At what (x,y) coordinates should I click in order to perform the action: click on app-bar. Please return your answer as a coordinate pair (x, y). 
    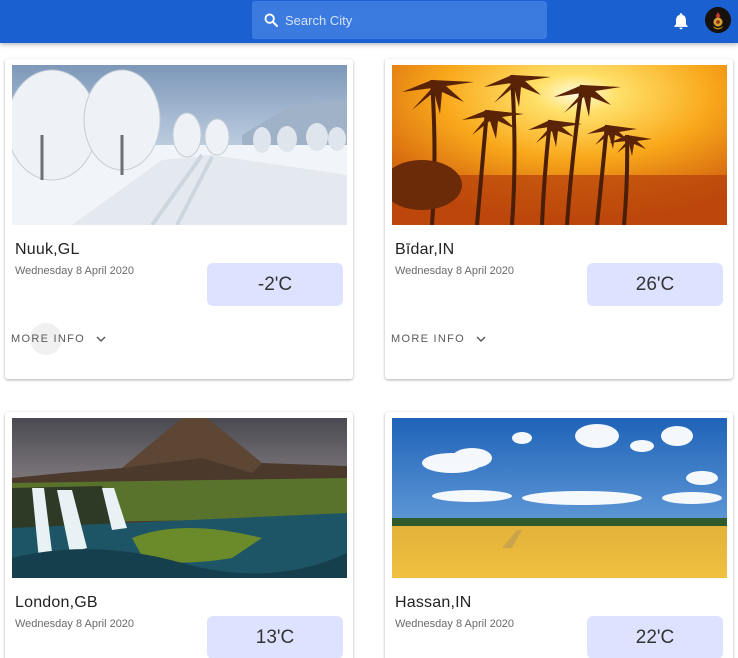
    Looking at the image, I should click on (369, 21).